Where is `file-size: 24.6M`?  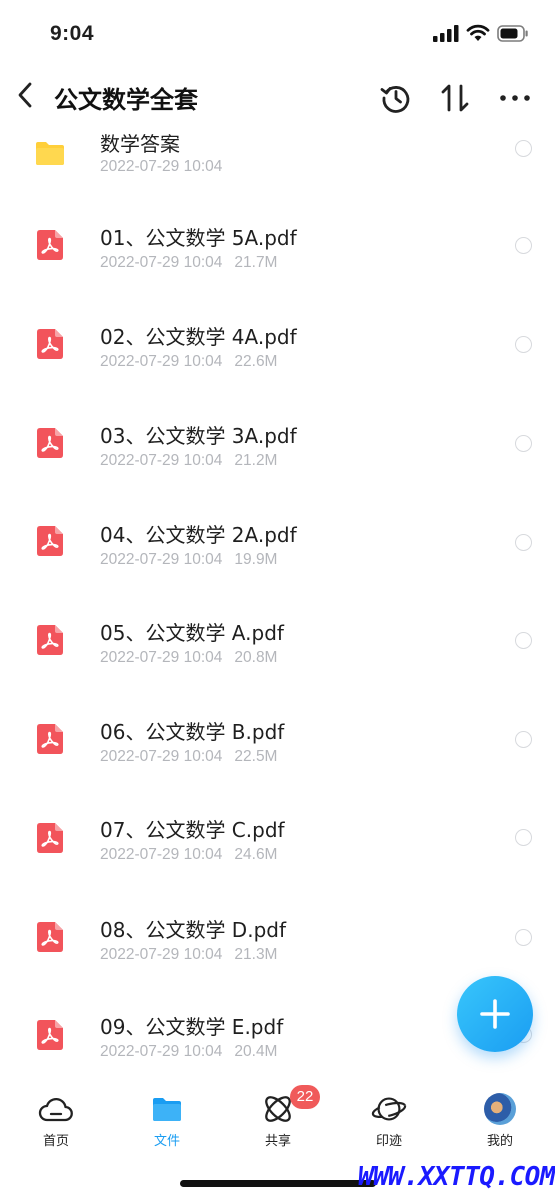
file-size: 24.6M is located at coordinates (256, 854).